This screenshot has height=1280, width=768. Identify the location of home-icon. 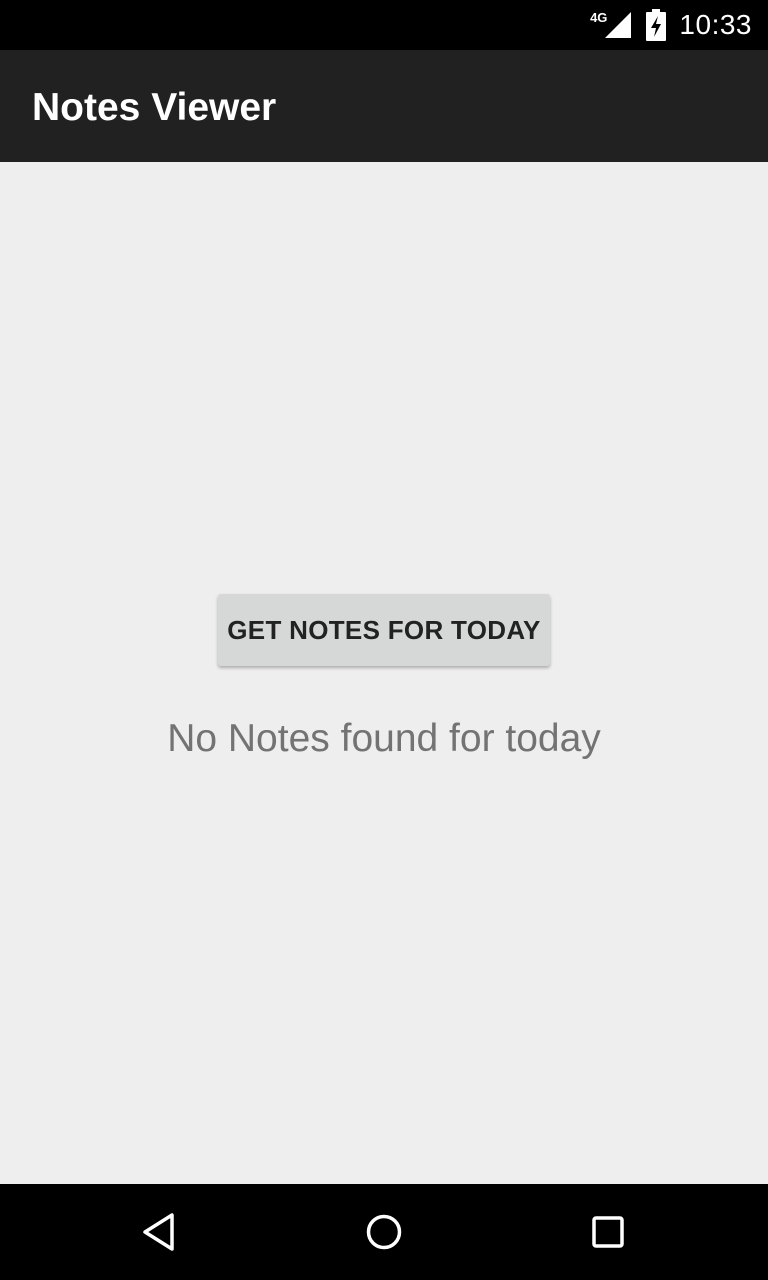
(384, 1232).